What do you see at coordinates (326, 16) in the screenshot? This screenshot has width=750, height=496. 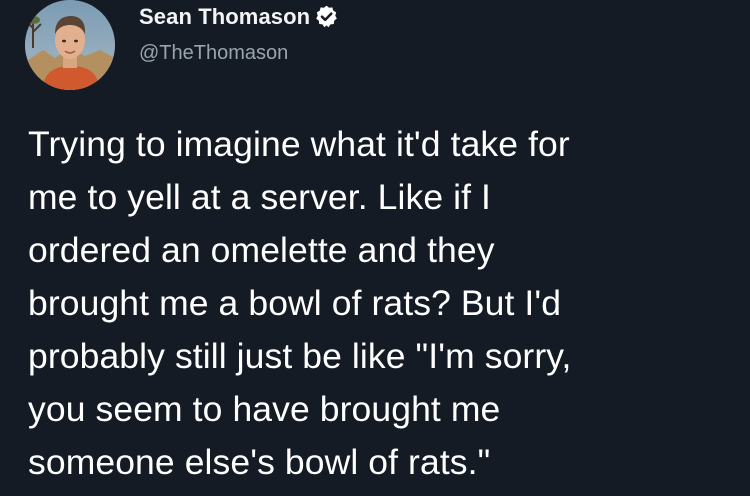 I see `verified-badge-icon` at bounding box center [326, 16].